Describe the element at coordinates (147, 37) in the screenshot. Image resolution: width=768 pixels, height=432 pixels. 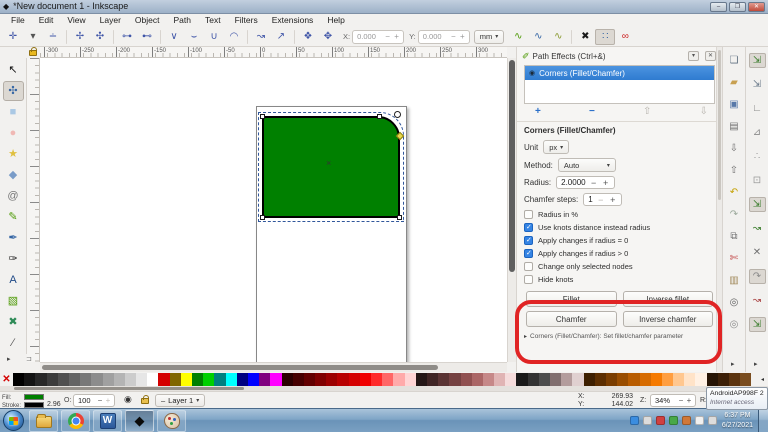
I see `delete-segment-icon: ⊷` at that location.